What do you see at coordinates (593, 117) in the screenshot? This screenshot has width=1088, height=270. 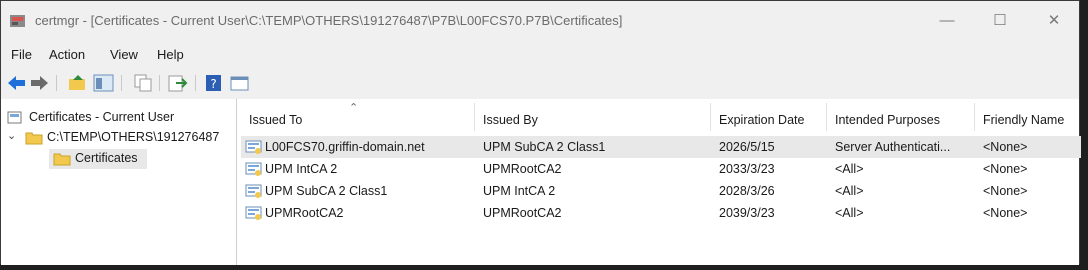 I see `column-header-issued-by: Issued By` at bounding box center [593, 117].